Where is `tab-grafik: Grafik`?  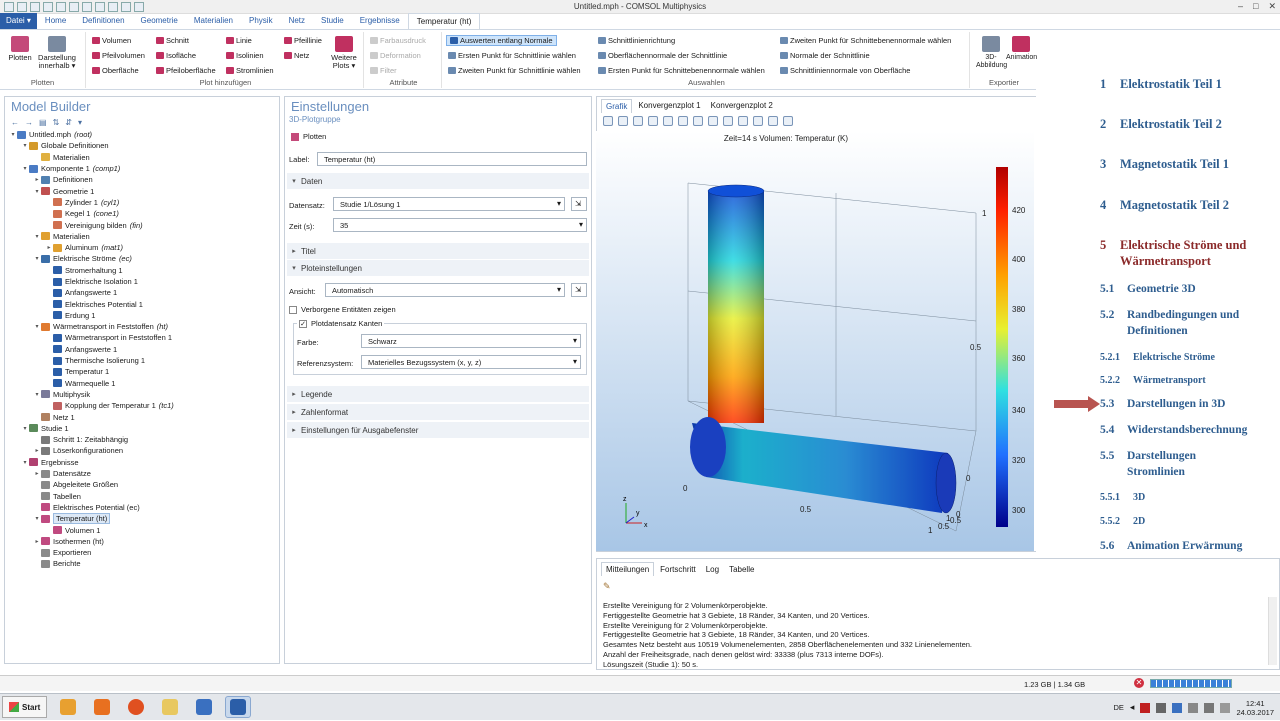 tab-grafik: Grafik is located at coordinates (617, 106).